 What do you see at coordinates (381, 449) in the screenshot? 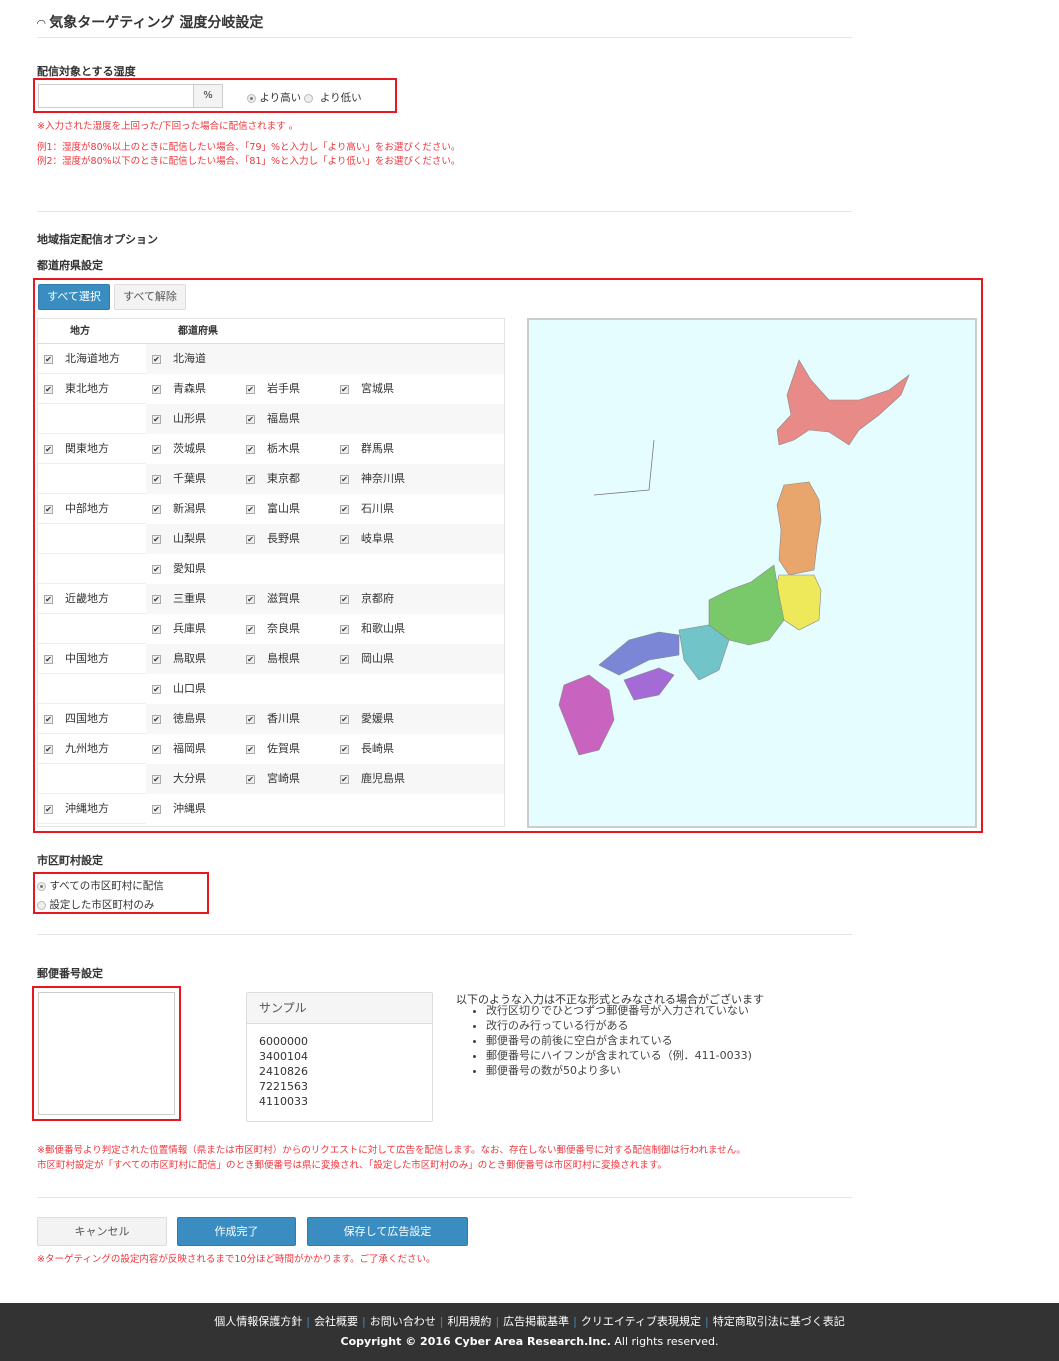
I see `prefecture-item: ✔ 群馬県` at bounding box center [381, 449].